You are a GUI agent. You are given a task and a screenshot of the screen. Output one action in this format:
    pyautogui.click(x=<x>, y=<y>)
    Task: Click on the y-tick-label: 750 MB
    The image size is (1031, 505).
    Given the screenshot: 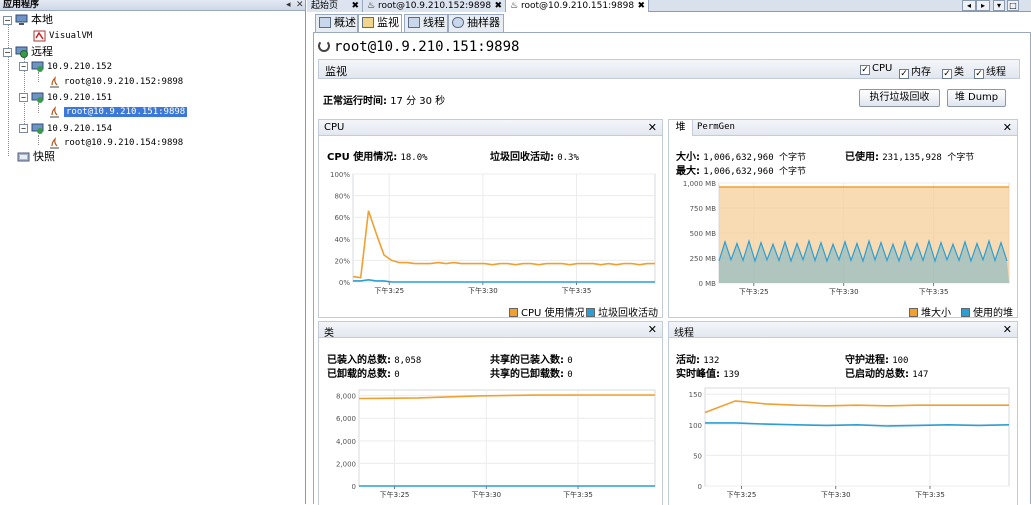 What is the action you would take?
    pyautogui.click(x=703, y=209)
    